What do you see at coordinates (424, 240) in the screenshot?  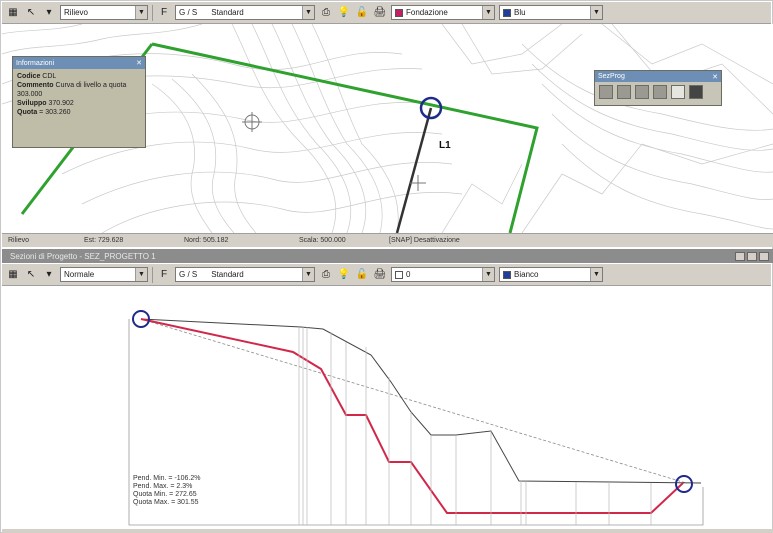 I see `status-snap: [SNAP] Desattivazione` at bounding box center [424, 240].